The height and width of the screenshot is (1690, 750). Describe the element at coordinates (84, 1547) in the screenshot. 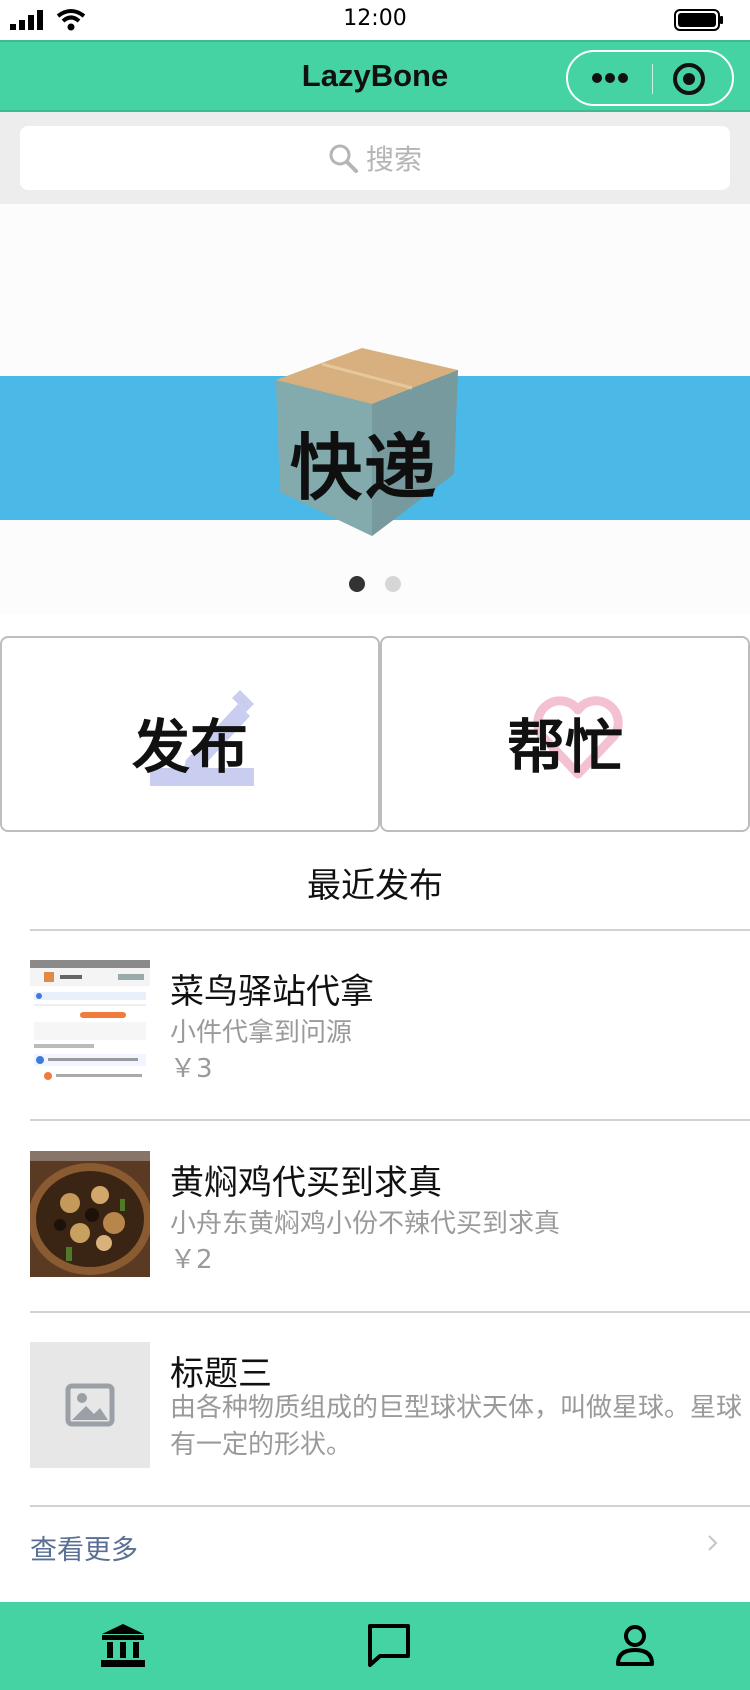

I see `view-more-link: 查看更多` at that location.